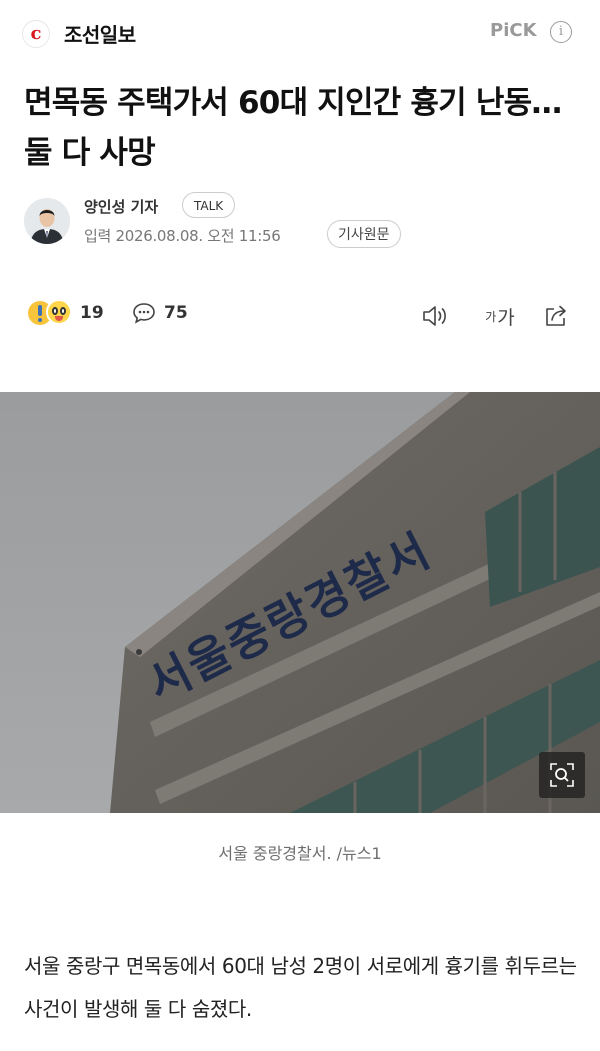 The image size is (600, 1051). Describe the element at coordinates (293, 128) in the screenshot. I see `article-headline: 면목동 주택가서 60대 지인간 흉기 난동… 둘 다 사망` at that location.